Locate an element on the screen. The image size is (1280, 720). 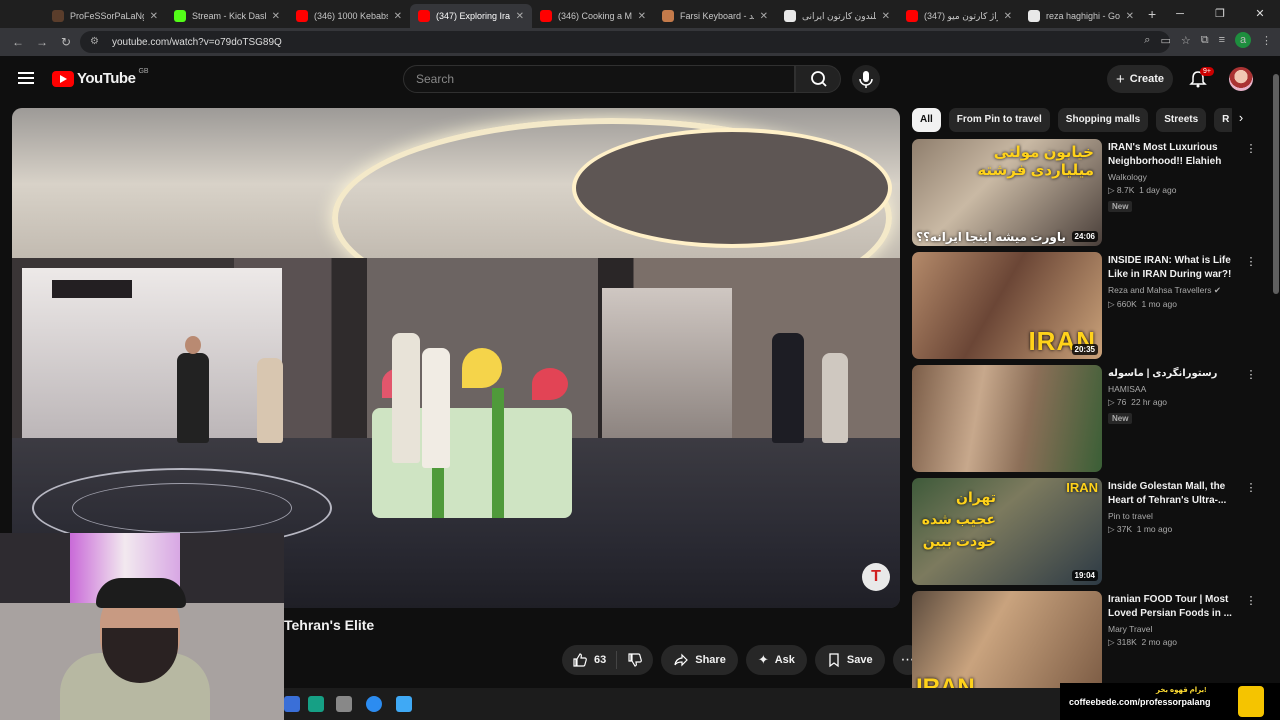
new-tab-icon: + is located at coordinates (1152, 14).